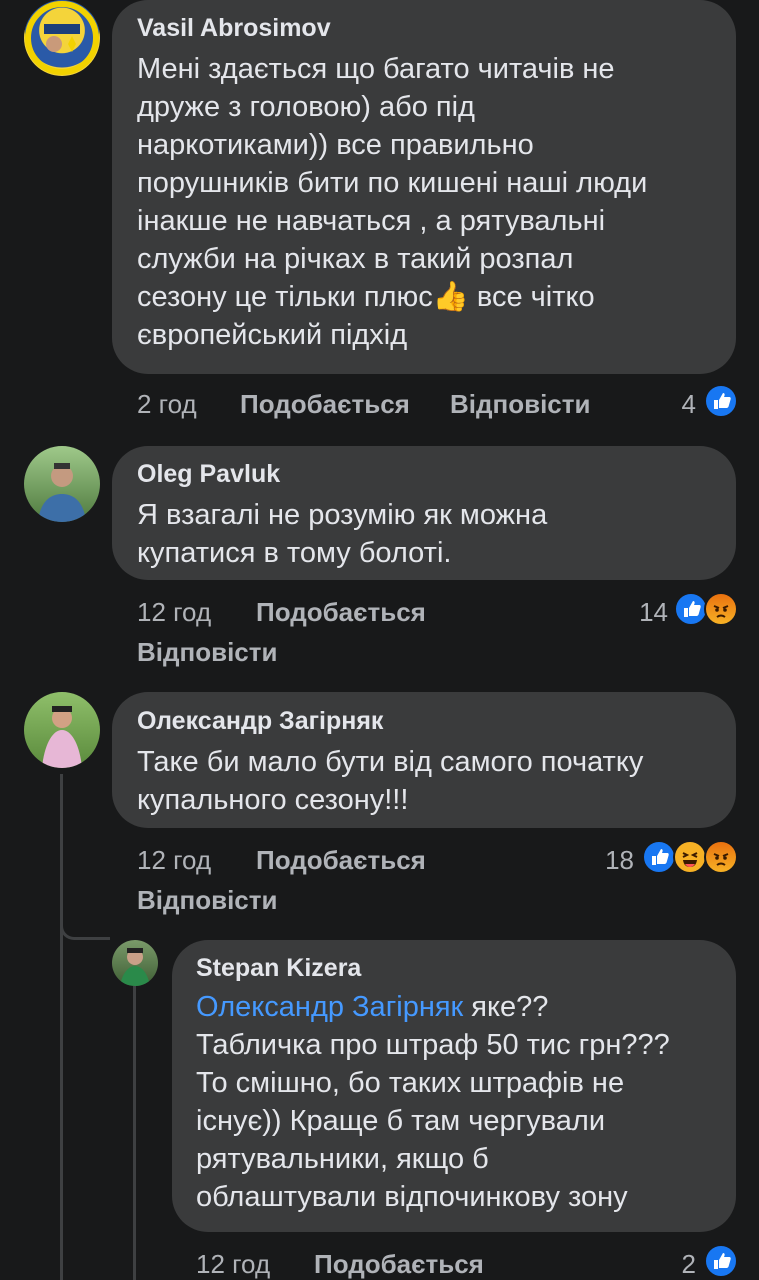 This screenshot has height=1280, width=759. I want to click on reaction-count: 18, so click(619, 860).